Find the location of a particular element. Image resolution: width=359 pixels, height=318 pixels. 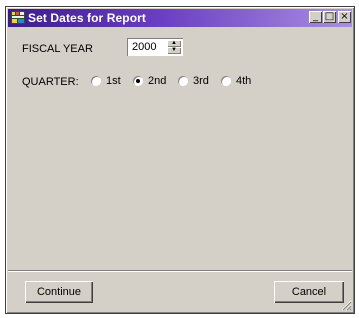

continue-button: Continue is located at coordinates (59, 292).